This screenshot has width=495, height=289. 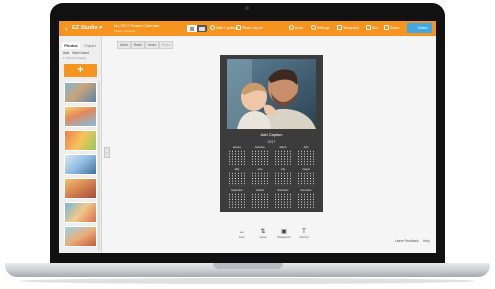 I want to click on month-april: April, so click(x=306, y=156).